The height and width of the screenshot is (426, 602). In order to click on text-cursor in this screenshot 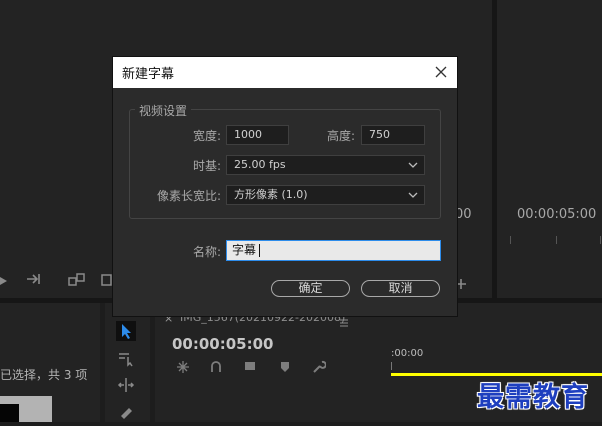, I will do `click(260, 250)`.